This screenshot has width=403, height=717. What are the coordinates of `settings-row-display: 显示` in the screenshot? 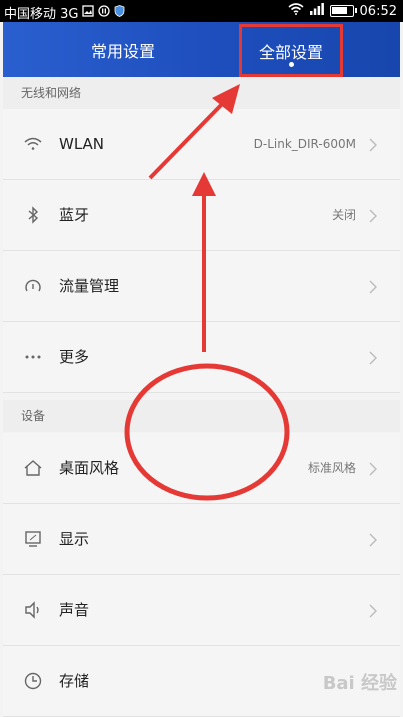 It's located at (201, 539).